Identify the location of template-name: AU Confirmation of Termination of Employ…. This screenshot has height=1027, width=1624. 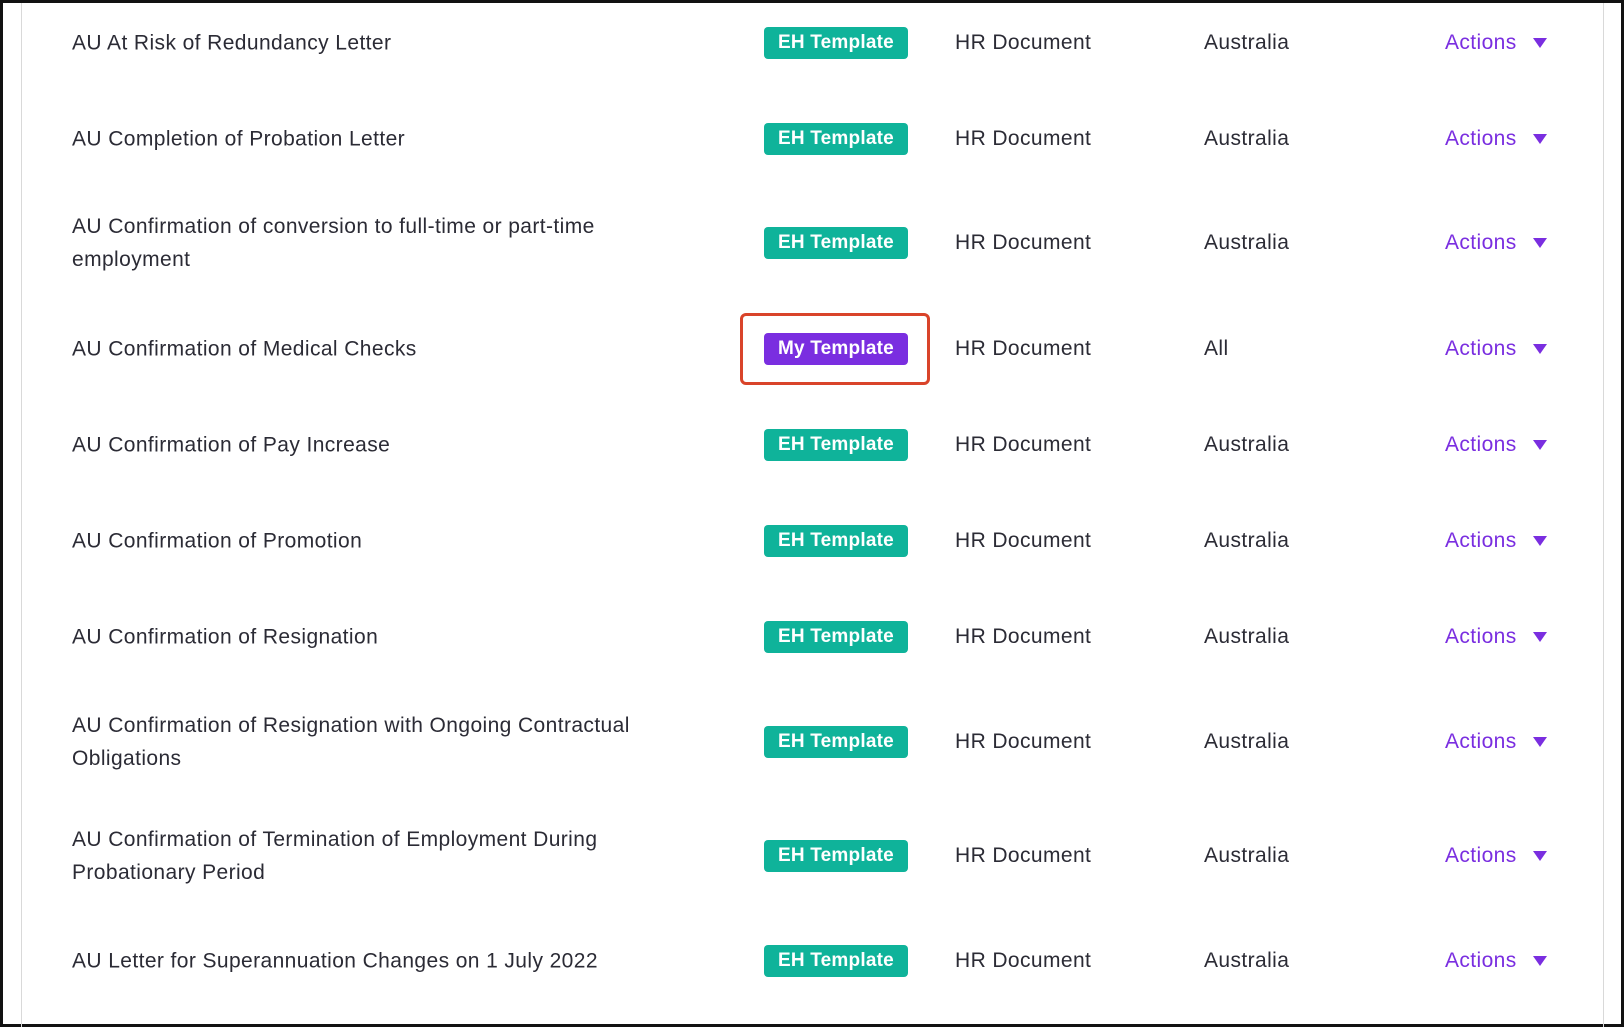
(382, 856).